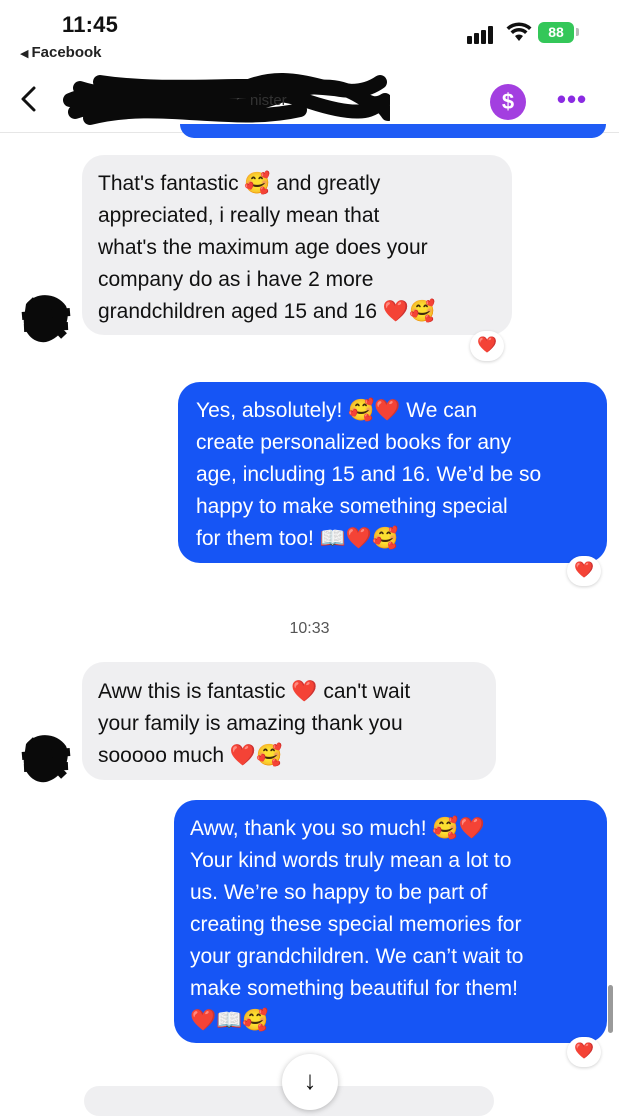 The image size is (619, 1116). Describe the element at coordinates (268, 100) in the screenshot. I see `contact-name-fragment: nister` at that location.